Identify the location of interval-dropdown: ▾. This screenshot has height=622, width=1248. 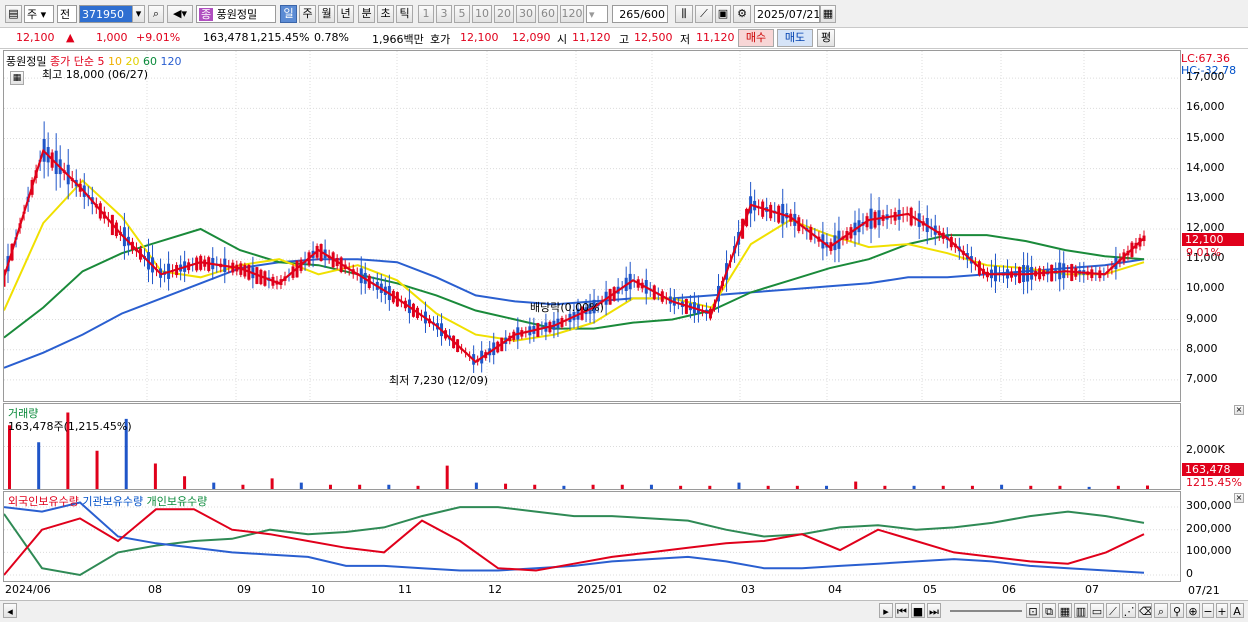
(597, 14).